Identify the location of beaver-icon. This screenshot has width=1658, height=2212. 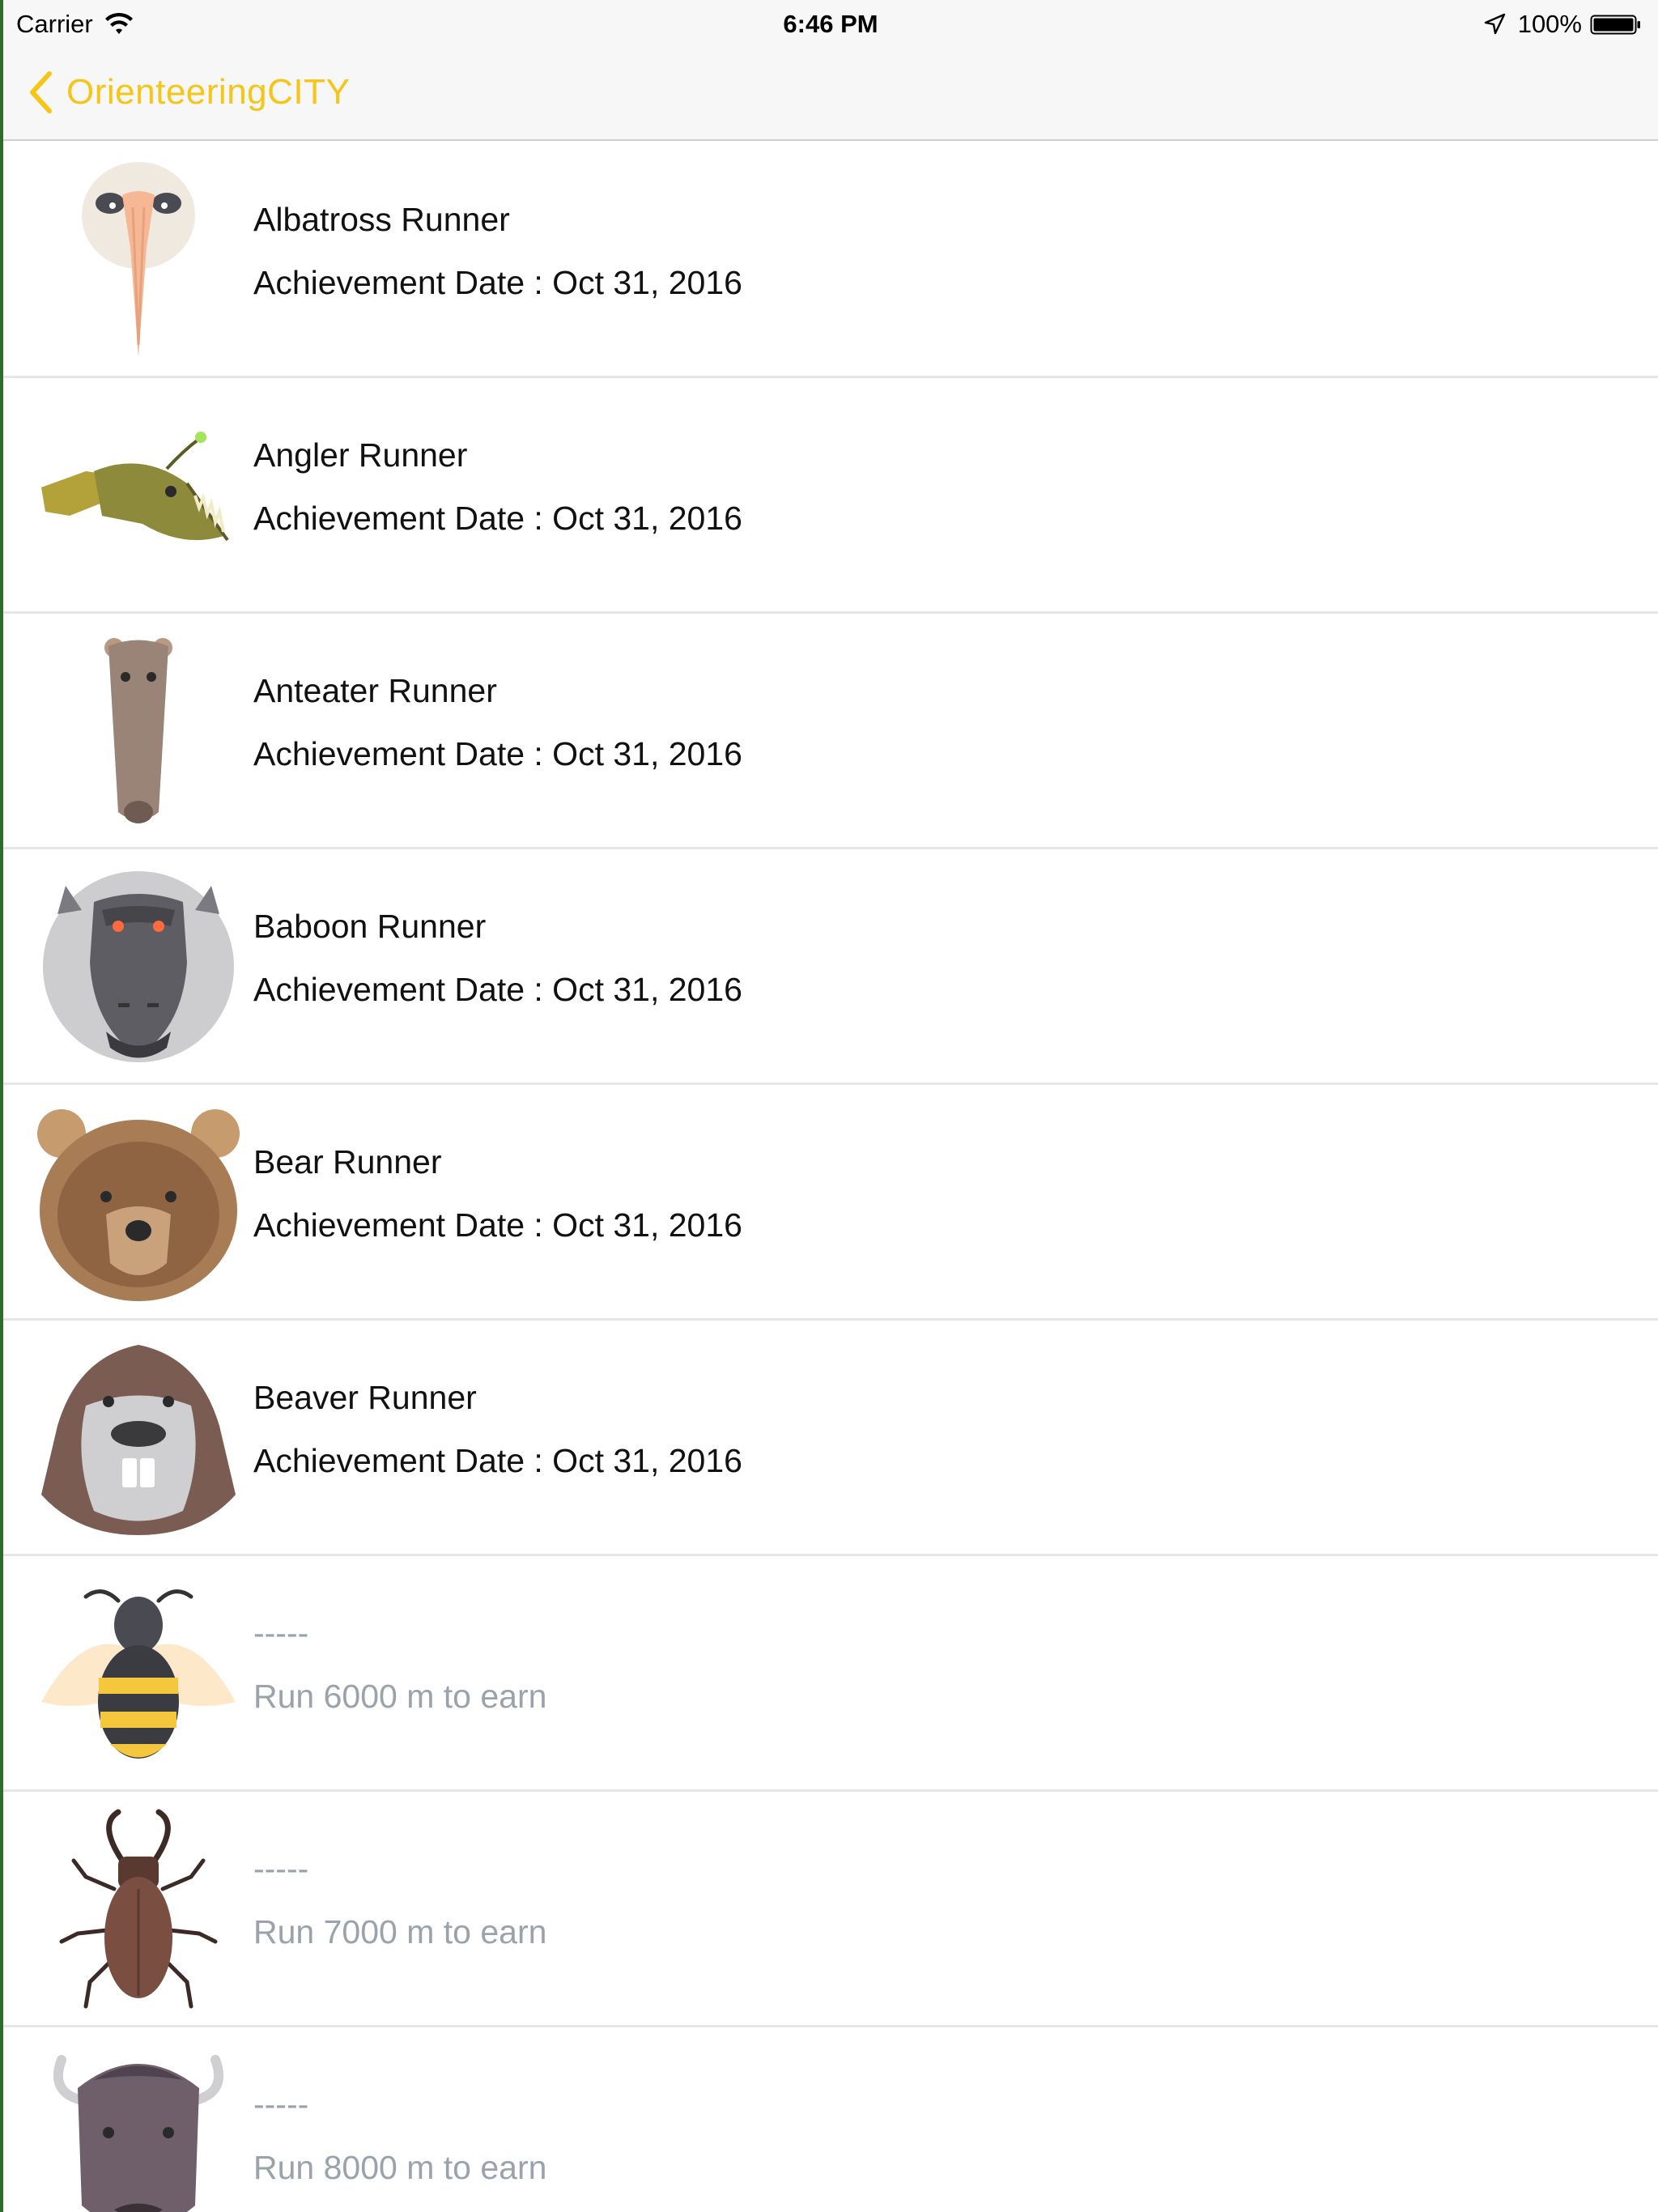
(138, 1440).